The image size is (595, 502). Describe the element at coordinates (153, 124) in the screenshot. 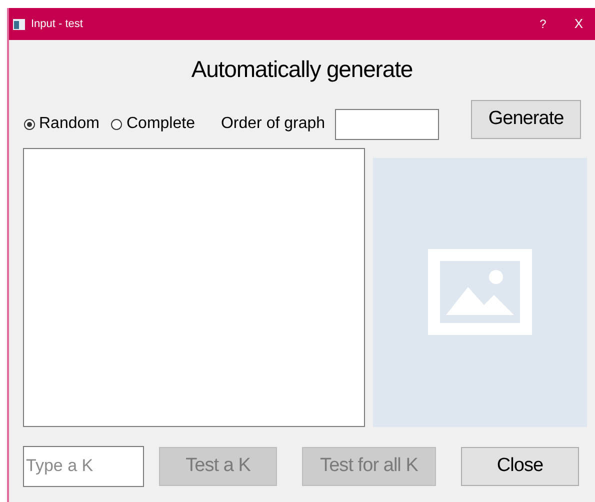

I see `radio-option: Complete` at that location.